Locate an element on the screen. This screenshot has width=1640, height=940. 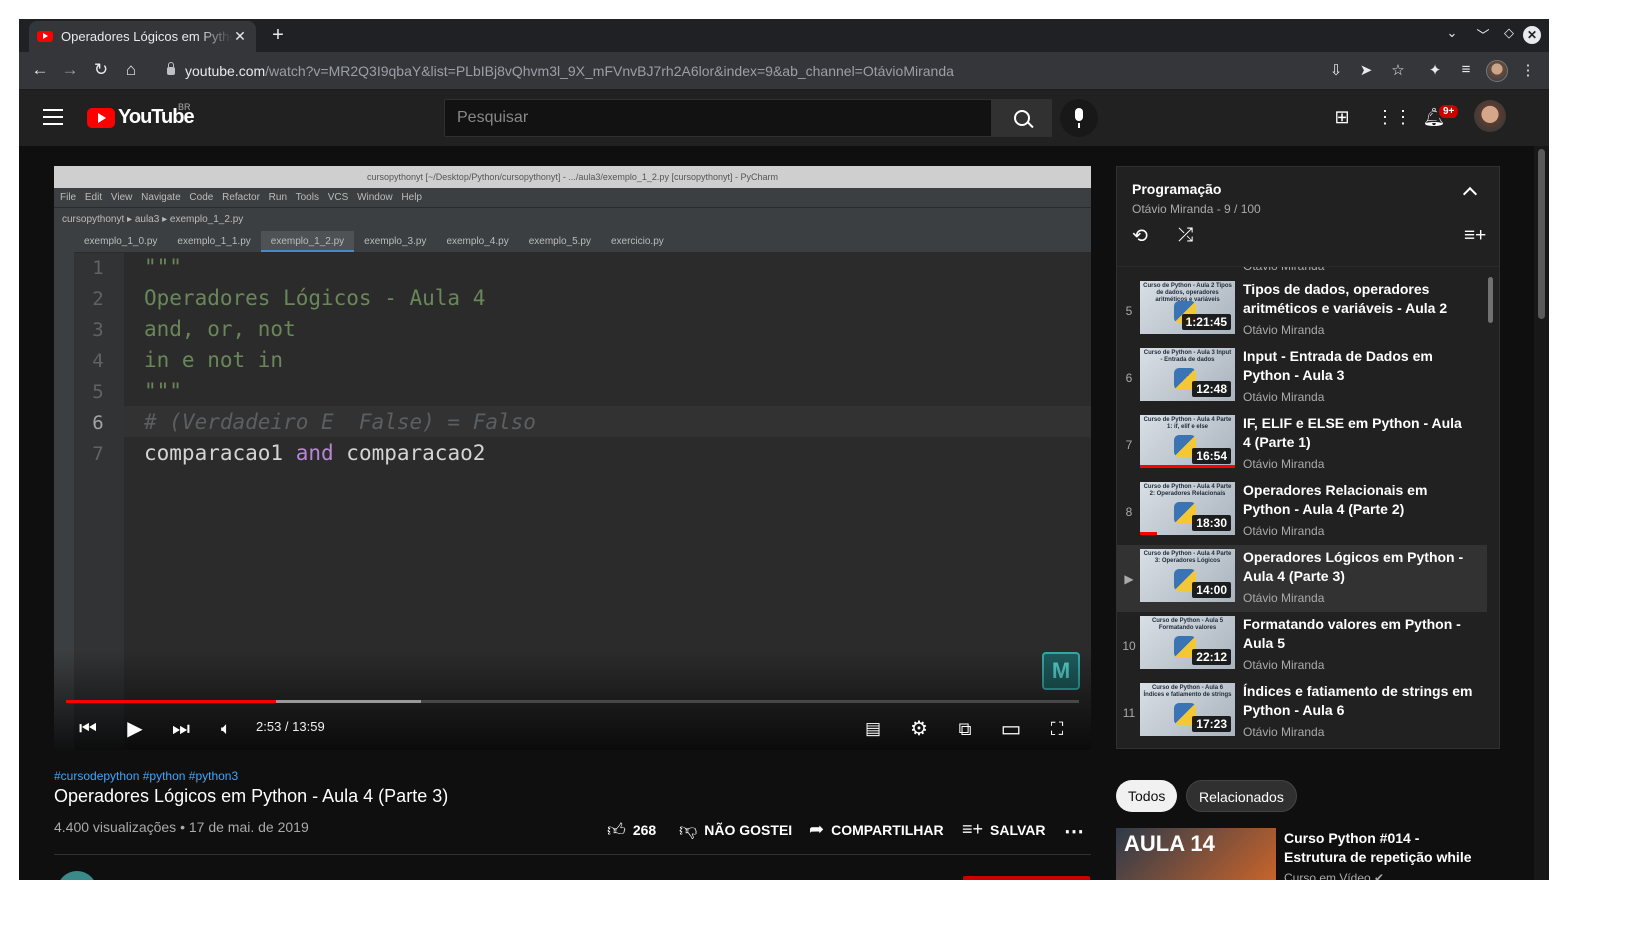
minimize-icon: ﹀ is located at coordinates (1483, 34).